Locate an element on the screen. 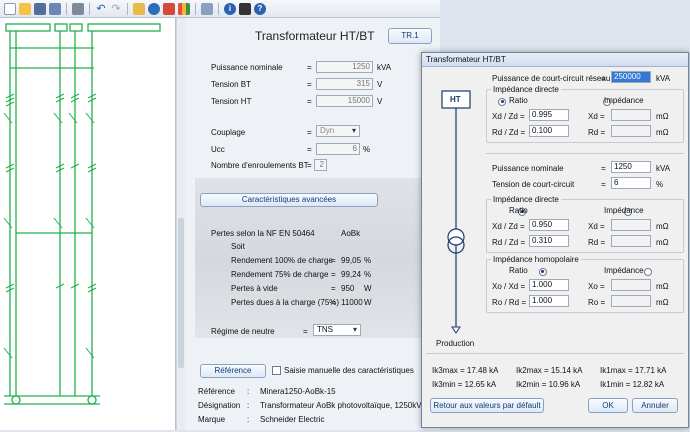 This screenshot has height=432, width=690. rd-zd-input: 0.100 is located at coordinates (549, 131).